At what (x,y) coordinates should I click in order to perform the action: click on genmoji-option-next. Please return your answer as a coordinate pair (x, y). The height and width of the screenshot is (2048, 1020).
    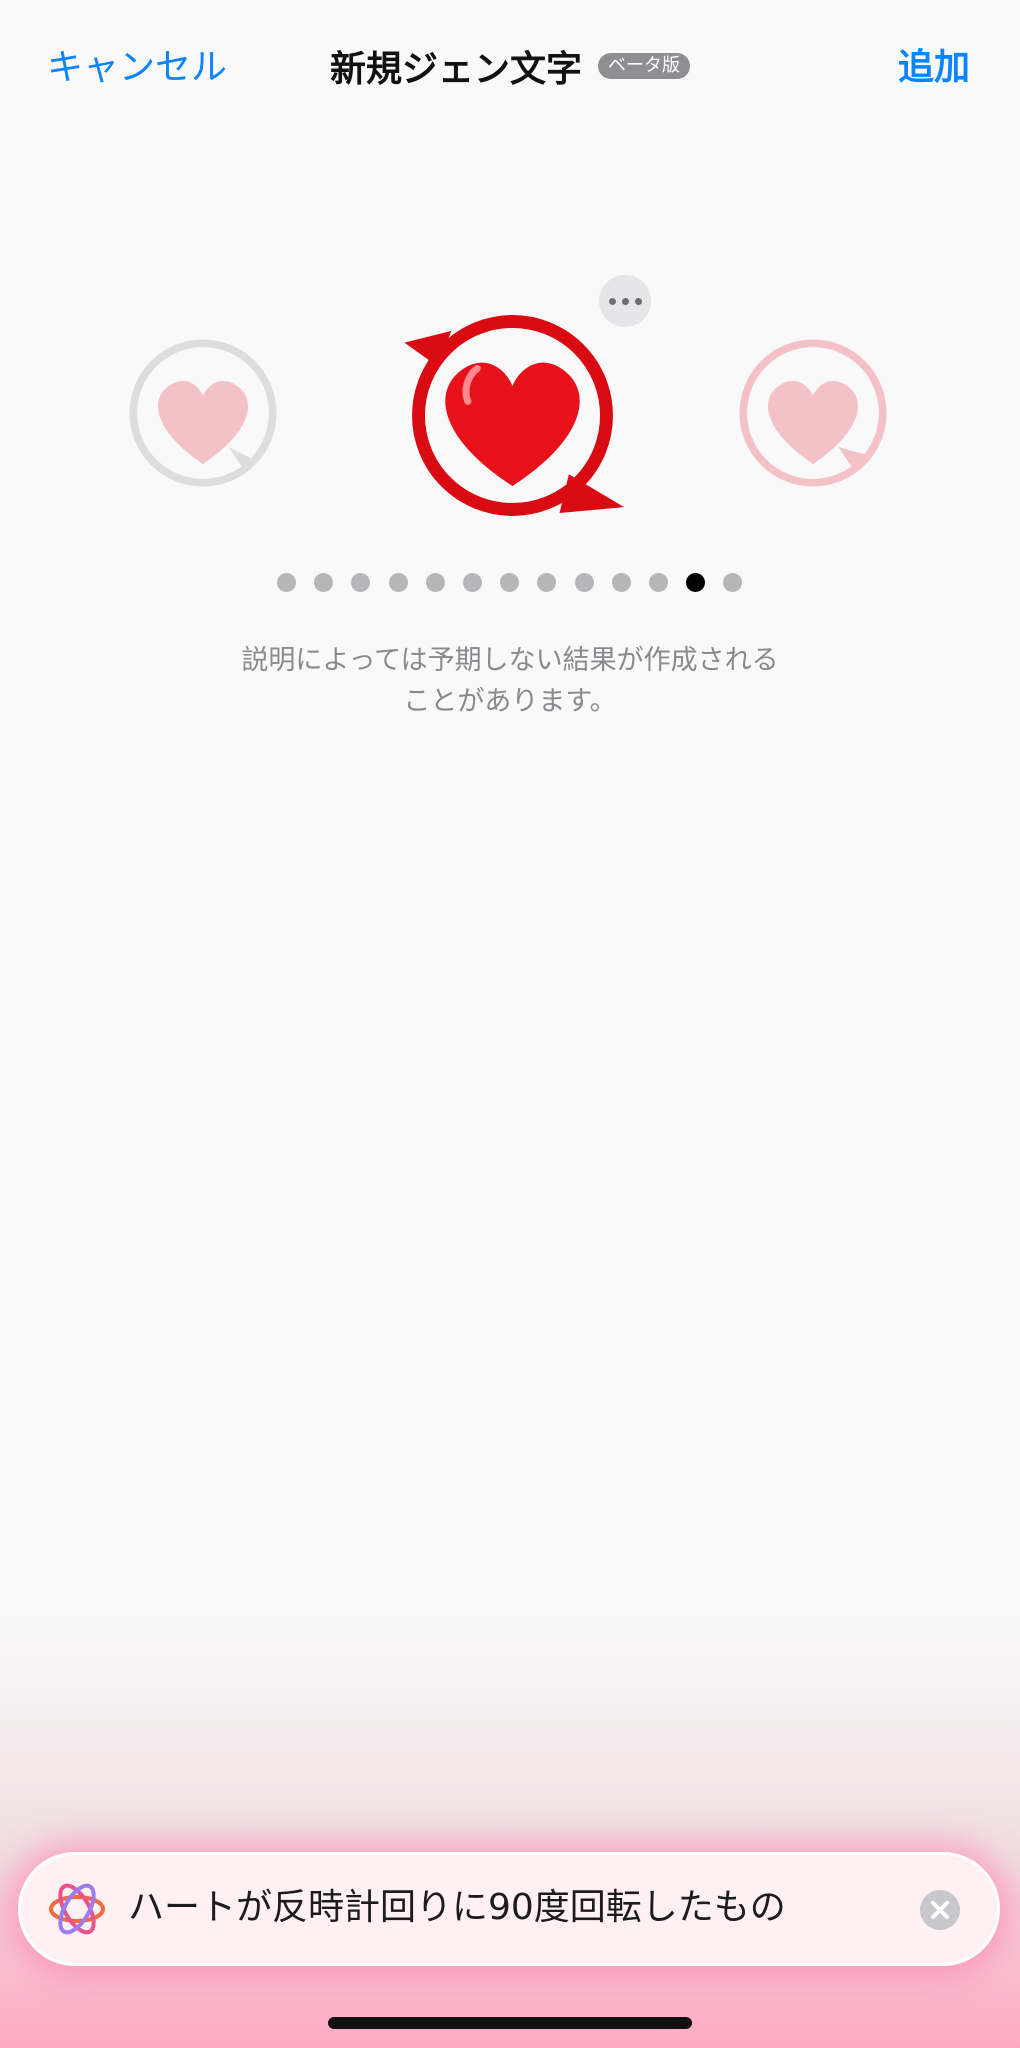
    Looking at the image, I should click on (813, 413).